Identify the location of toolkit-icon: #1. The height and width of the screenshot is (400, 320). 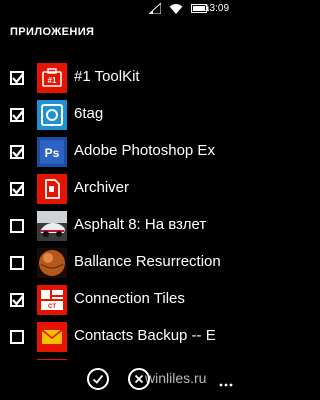
(52, 78).